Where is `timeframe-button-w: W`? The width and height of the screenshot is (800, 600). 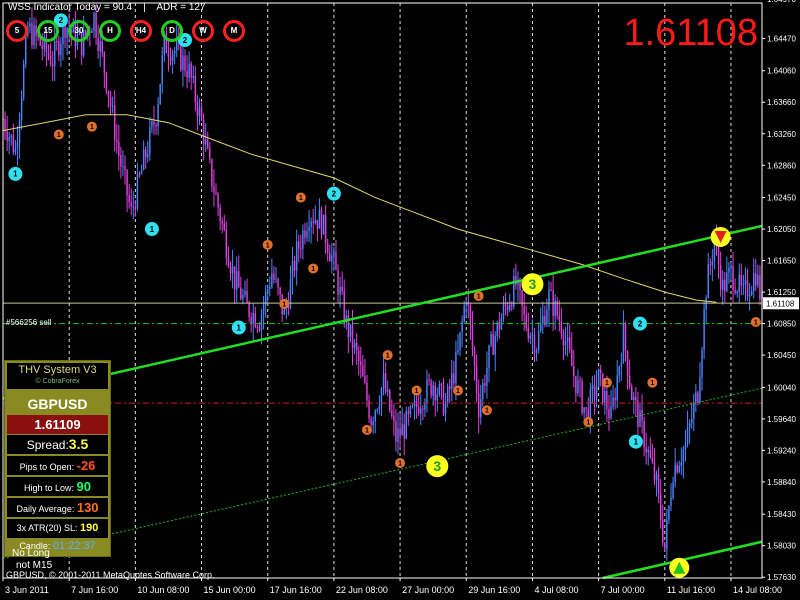
timeframe-button-w: W is located at coordinates (203, 31).